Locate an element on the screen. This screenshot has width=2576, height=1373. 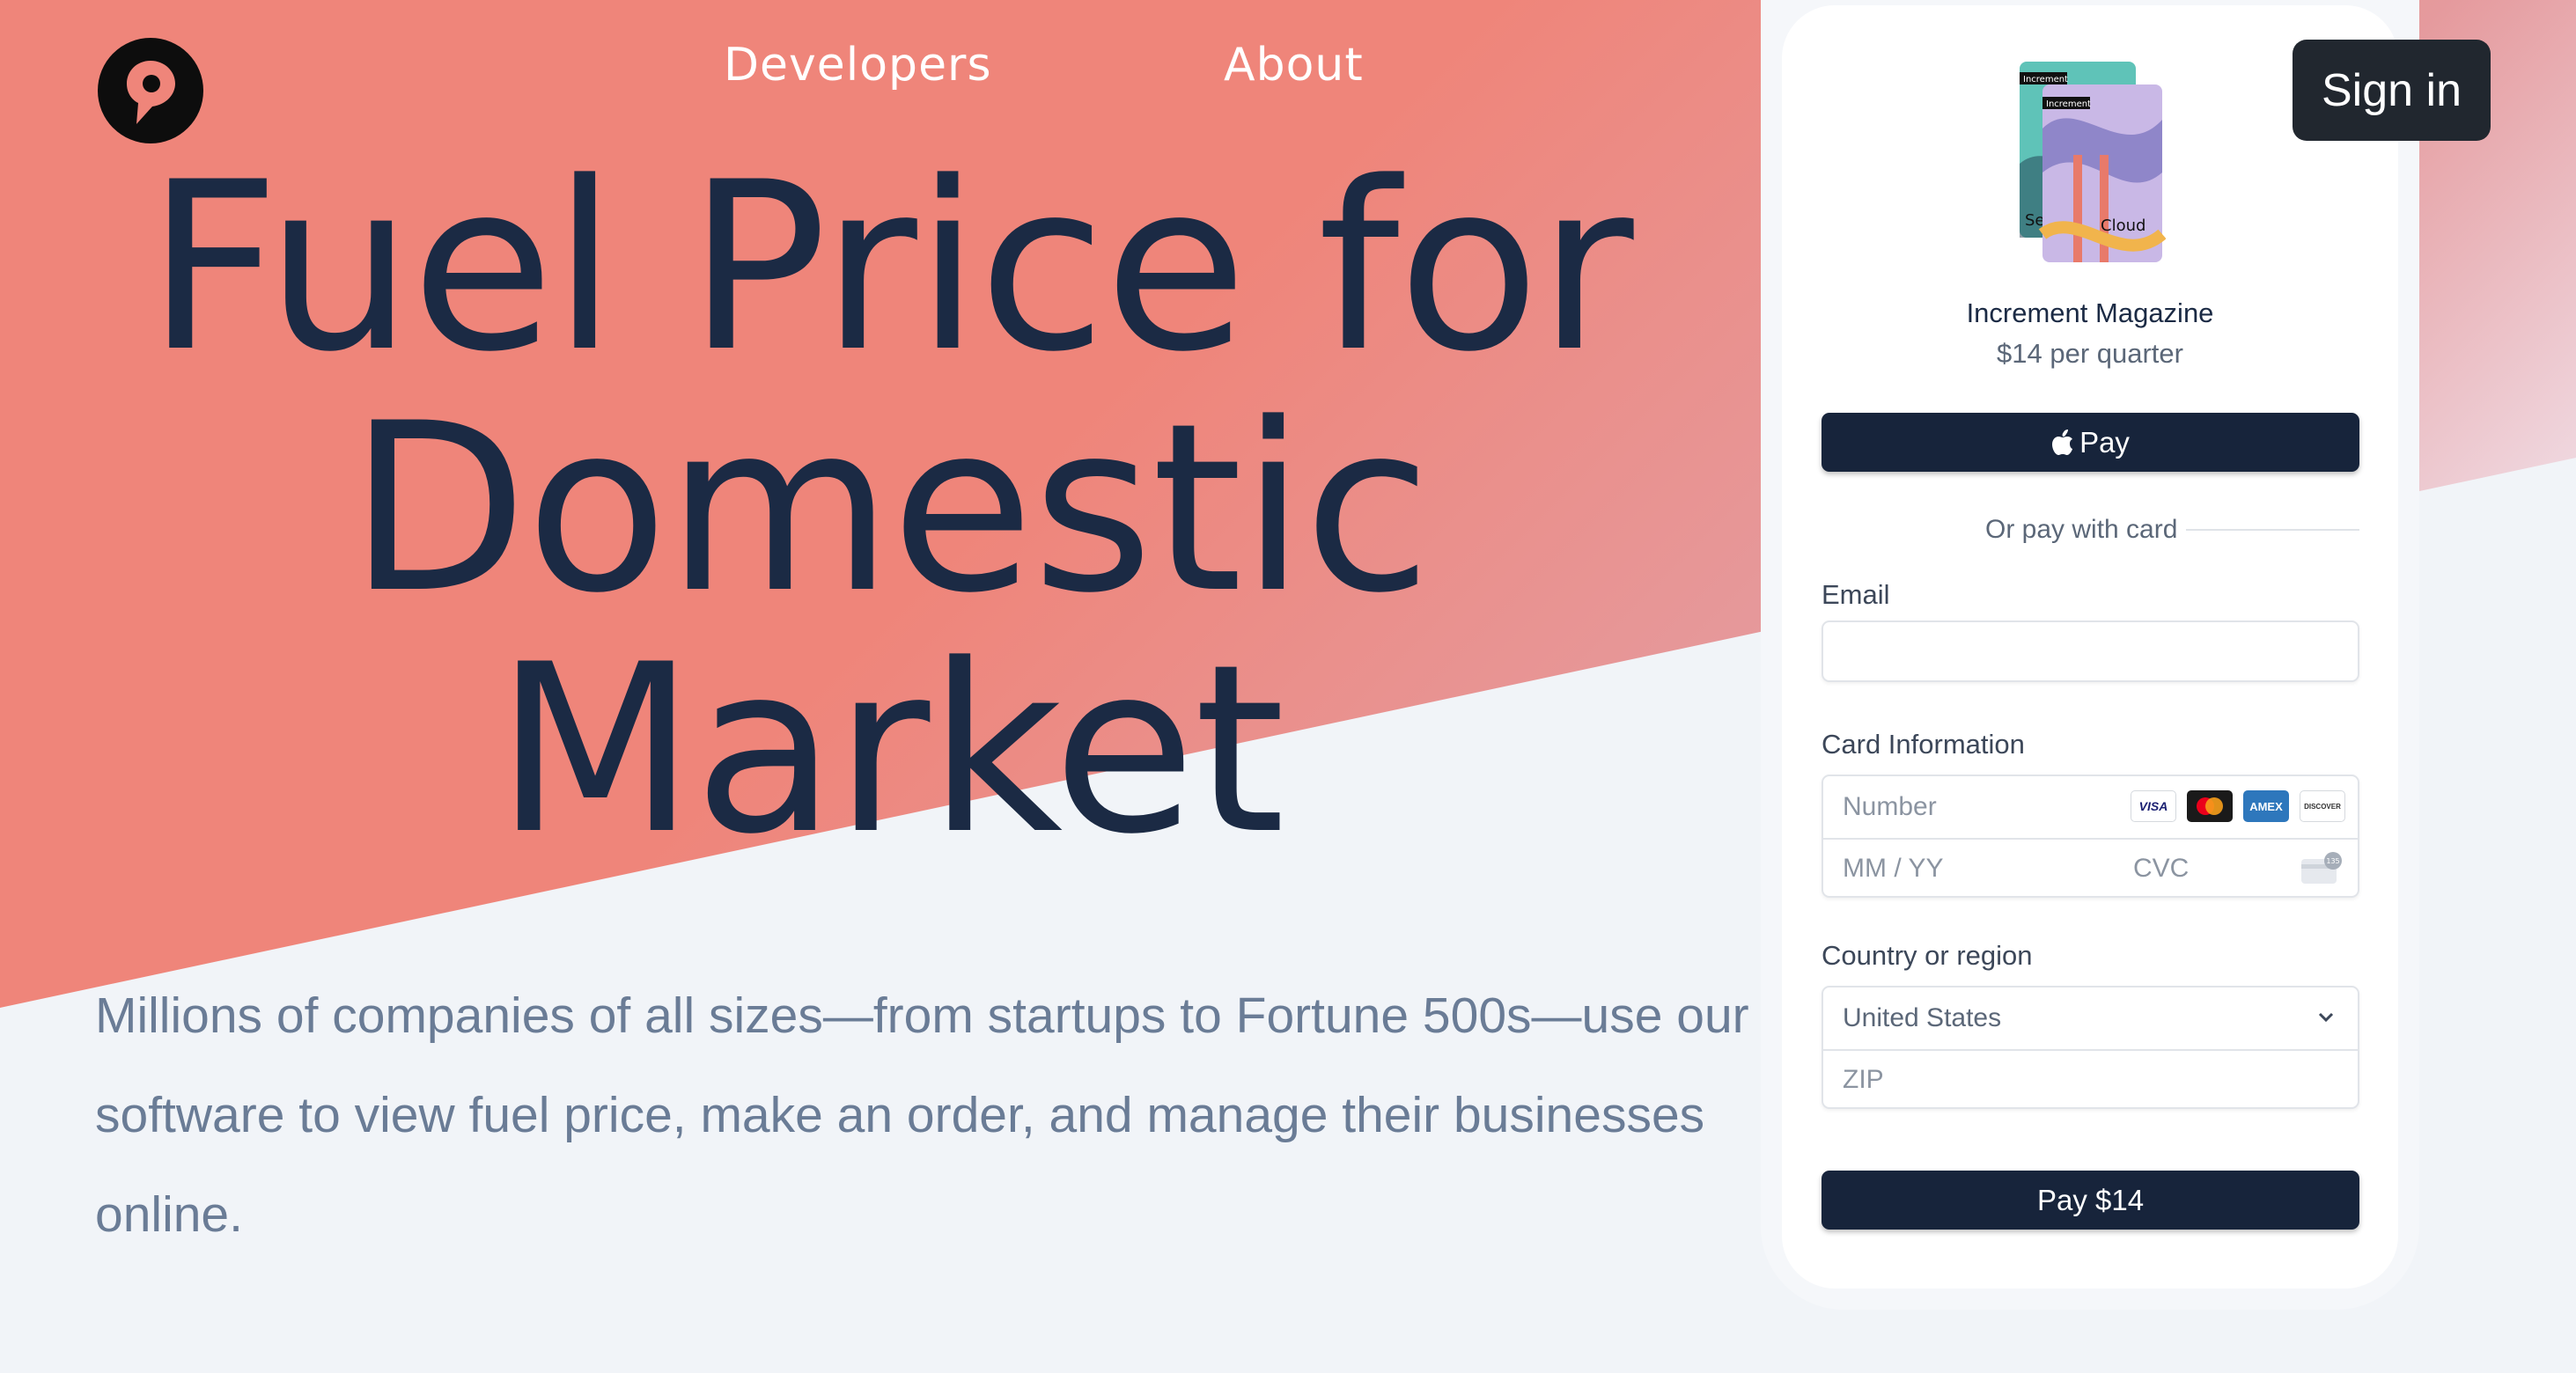
card-info-label: Card Information is located at coordinates (1924, 744).